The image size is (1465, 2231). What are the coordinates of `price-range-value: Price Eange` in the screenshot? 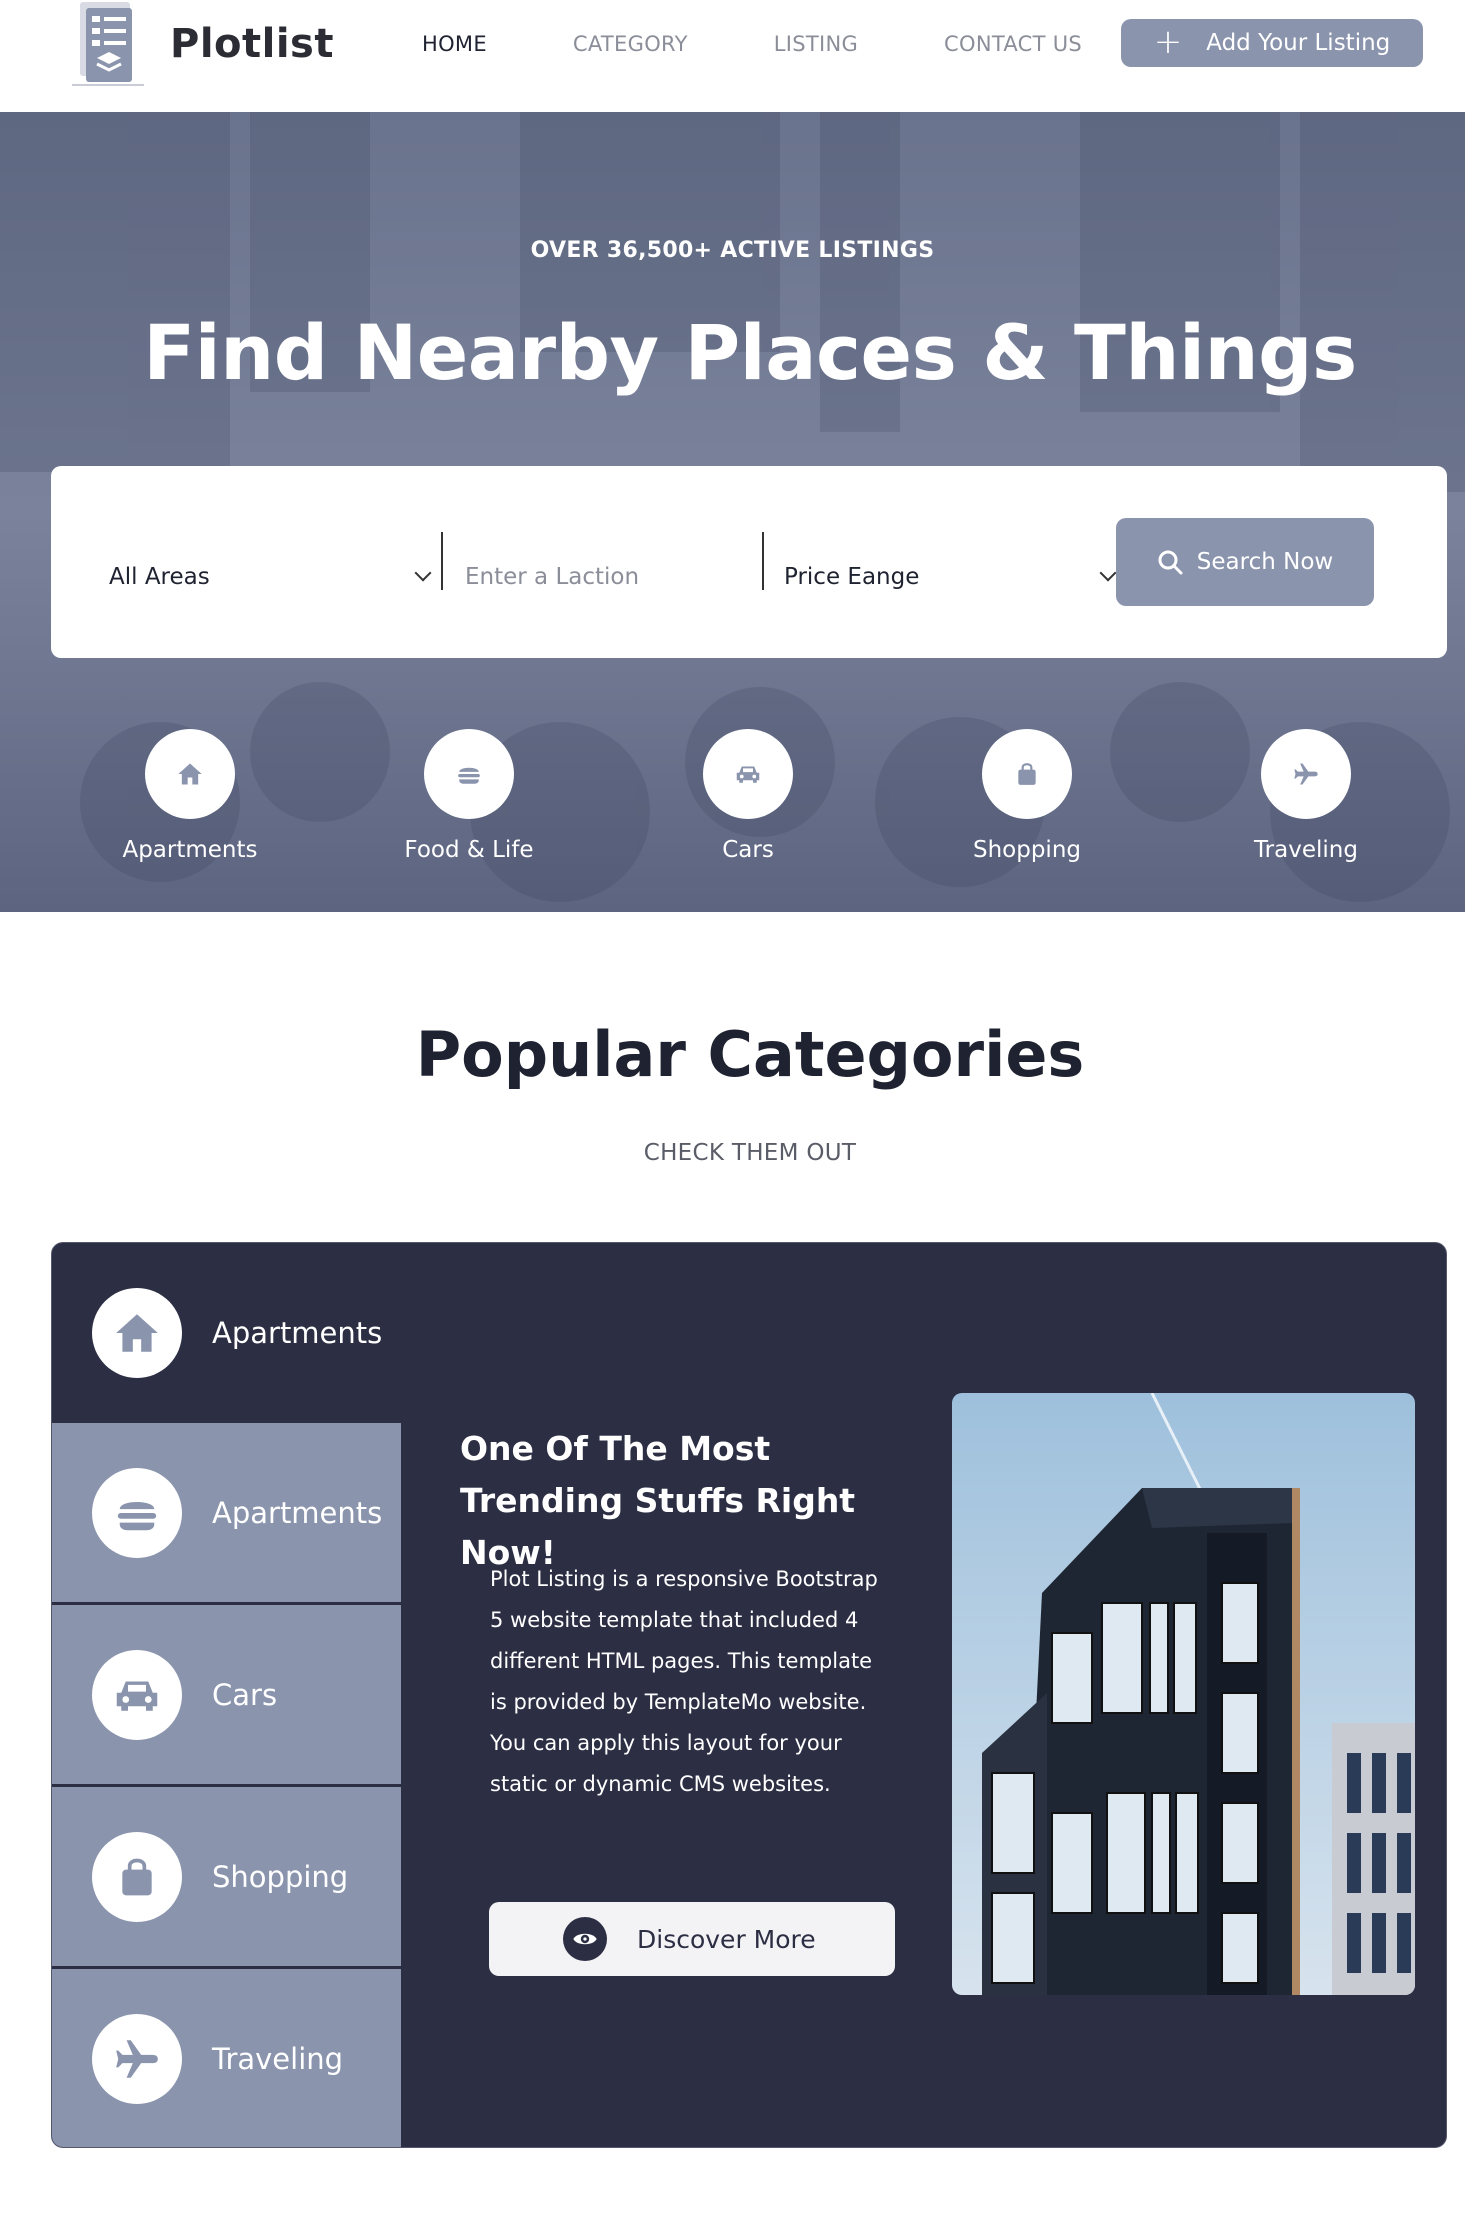 It's located at (852, 577).